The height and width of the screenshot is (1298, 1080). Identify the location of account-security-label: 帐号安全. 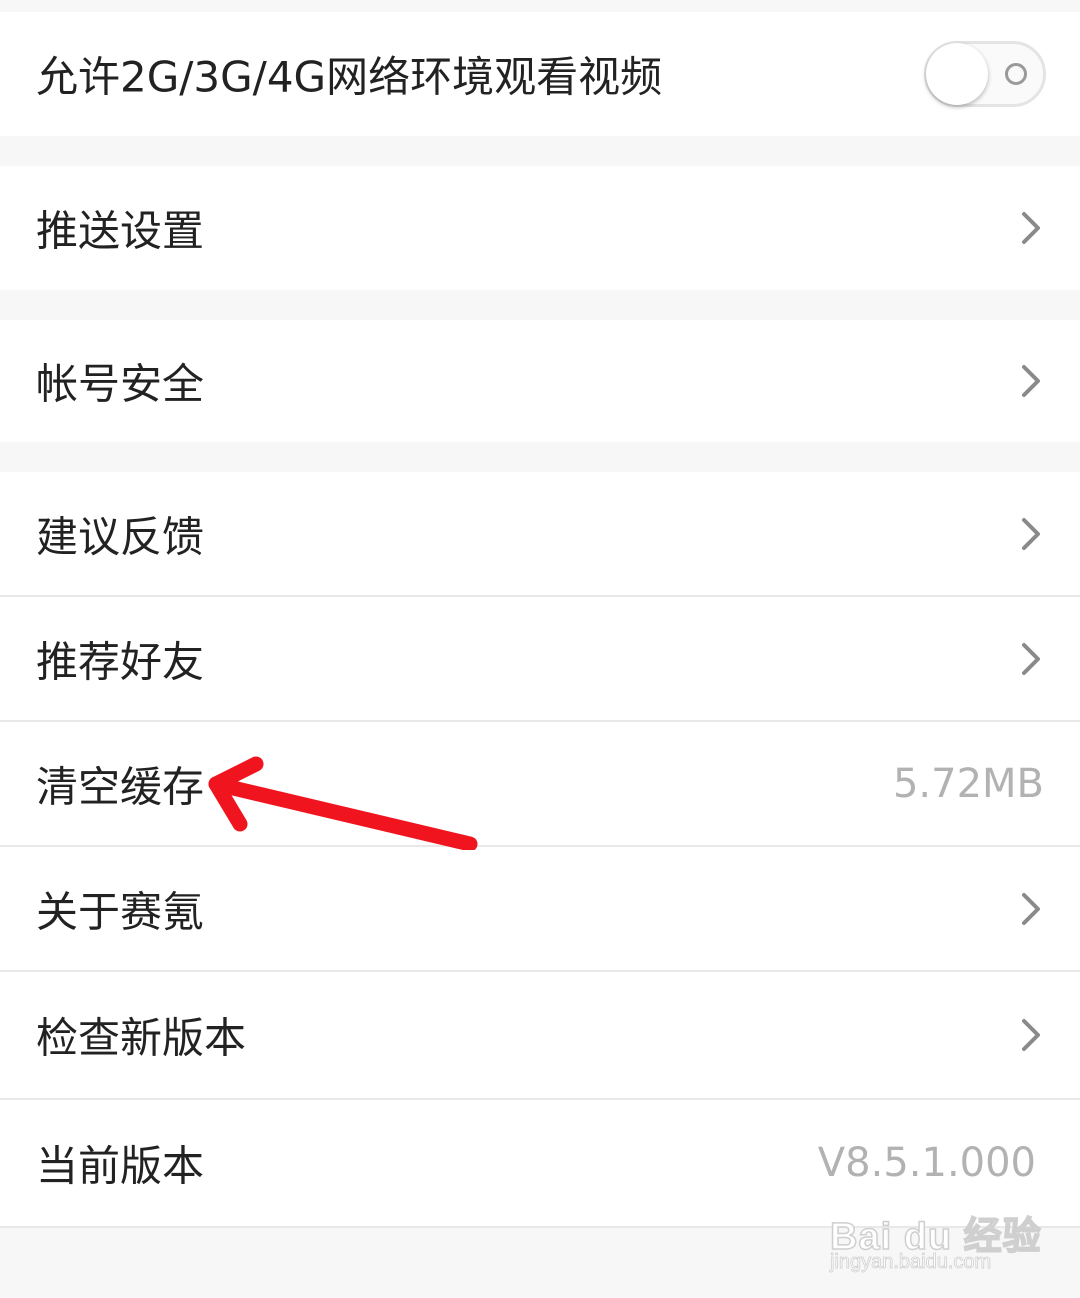
(120, 384).